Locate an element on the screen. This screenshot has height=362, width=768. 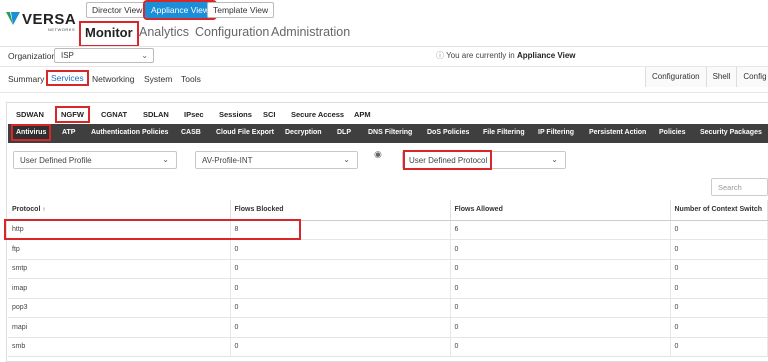
protocol-cell: imap is located at coordinates (119, 288).